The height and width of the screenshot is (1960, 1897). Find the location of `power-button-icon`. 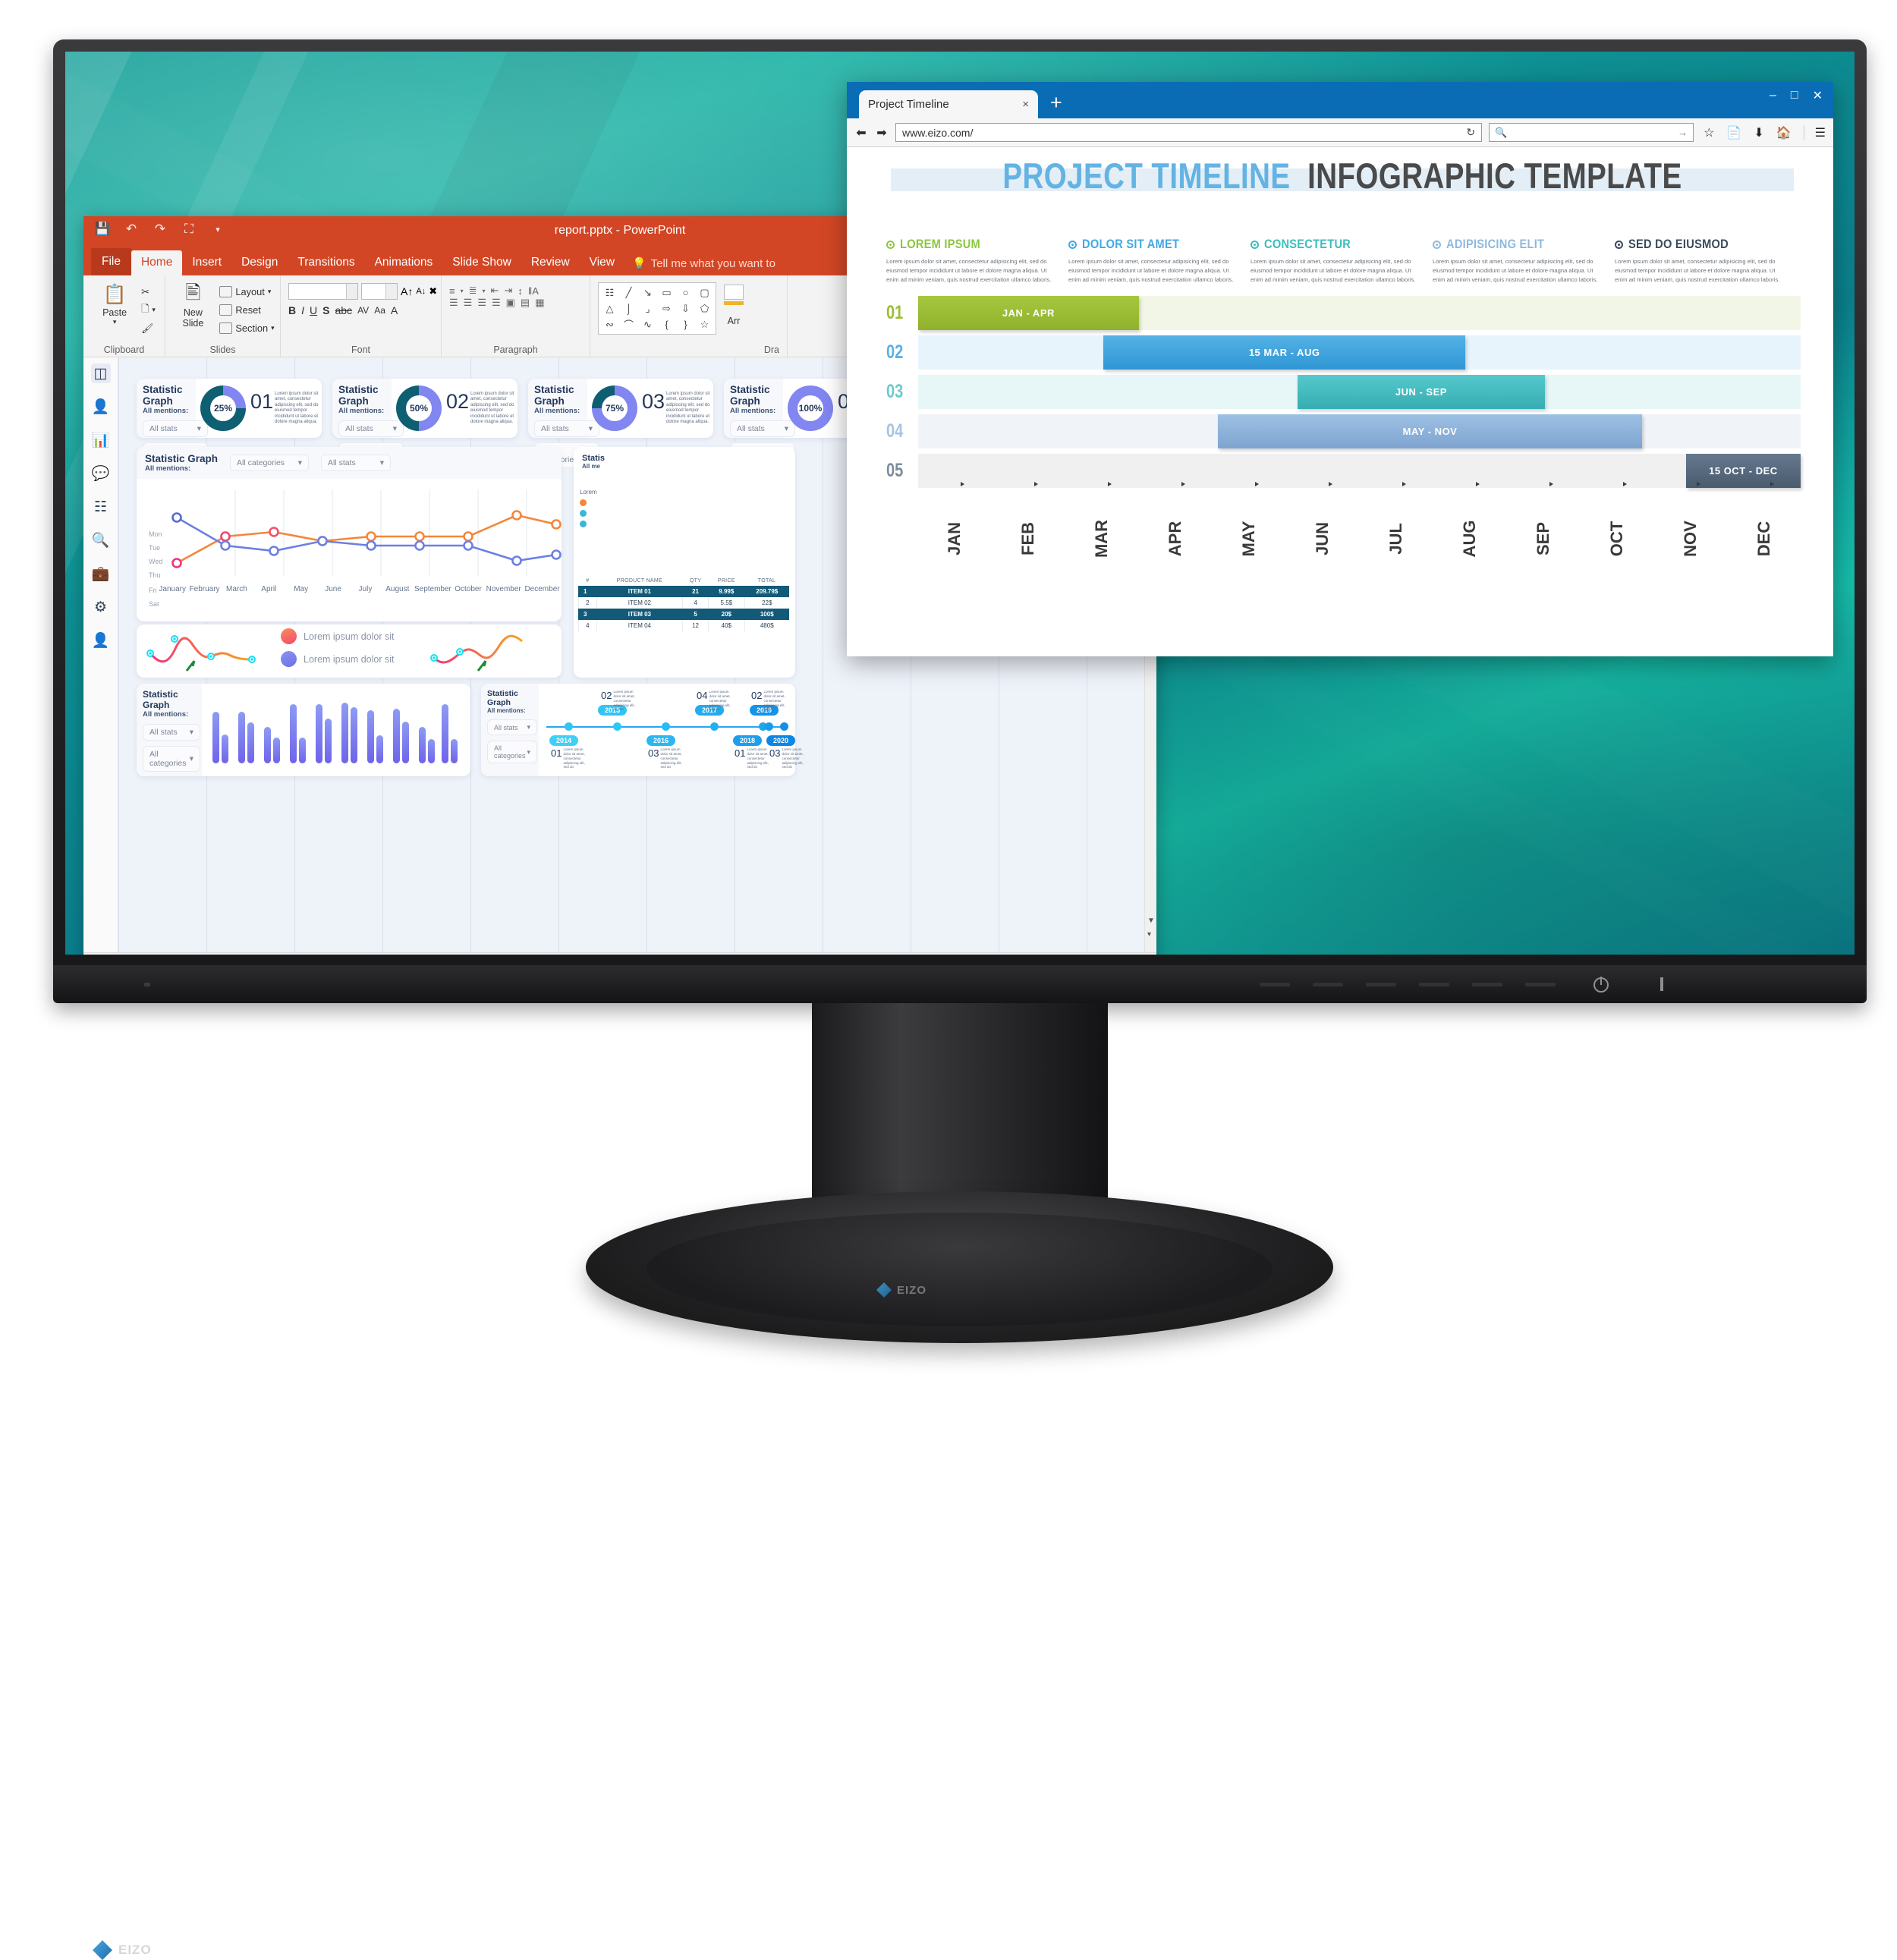

power-button-icon is located at coordinates (1601, 985).